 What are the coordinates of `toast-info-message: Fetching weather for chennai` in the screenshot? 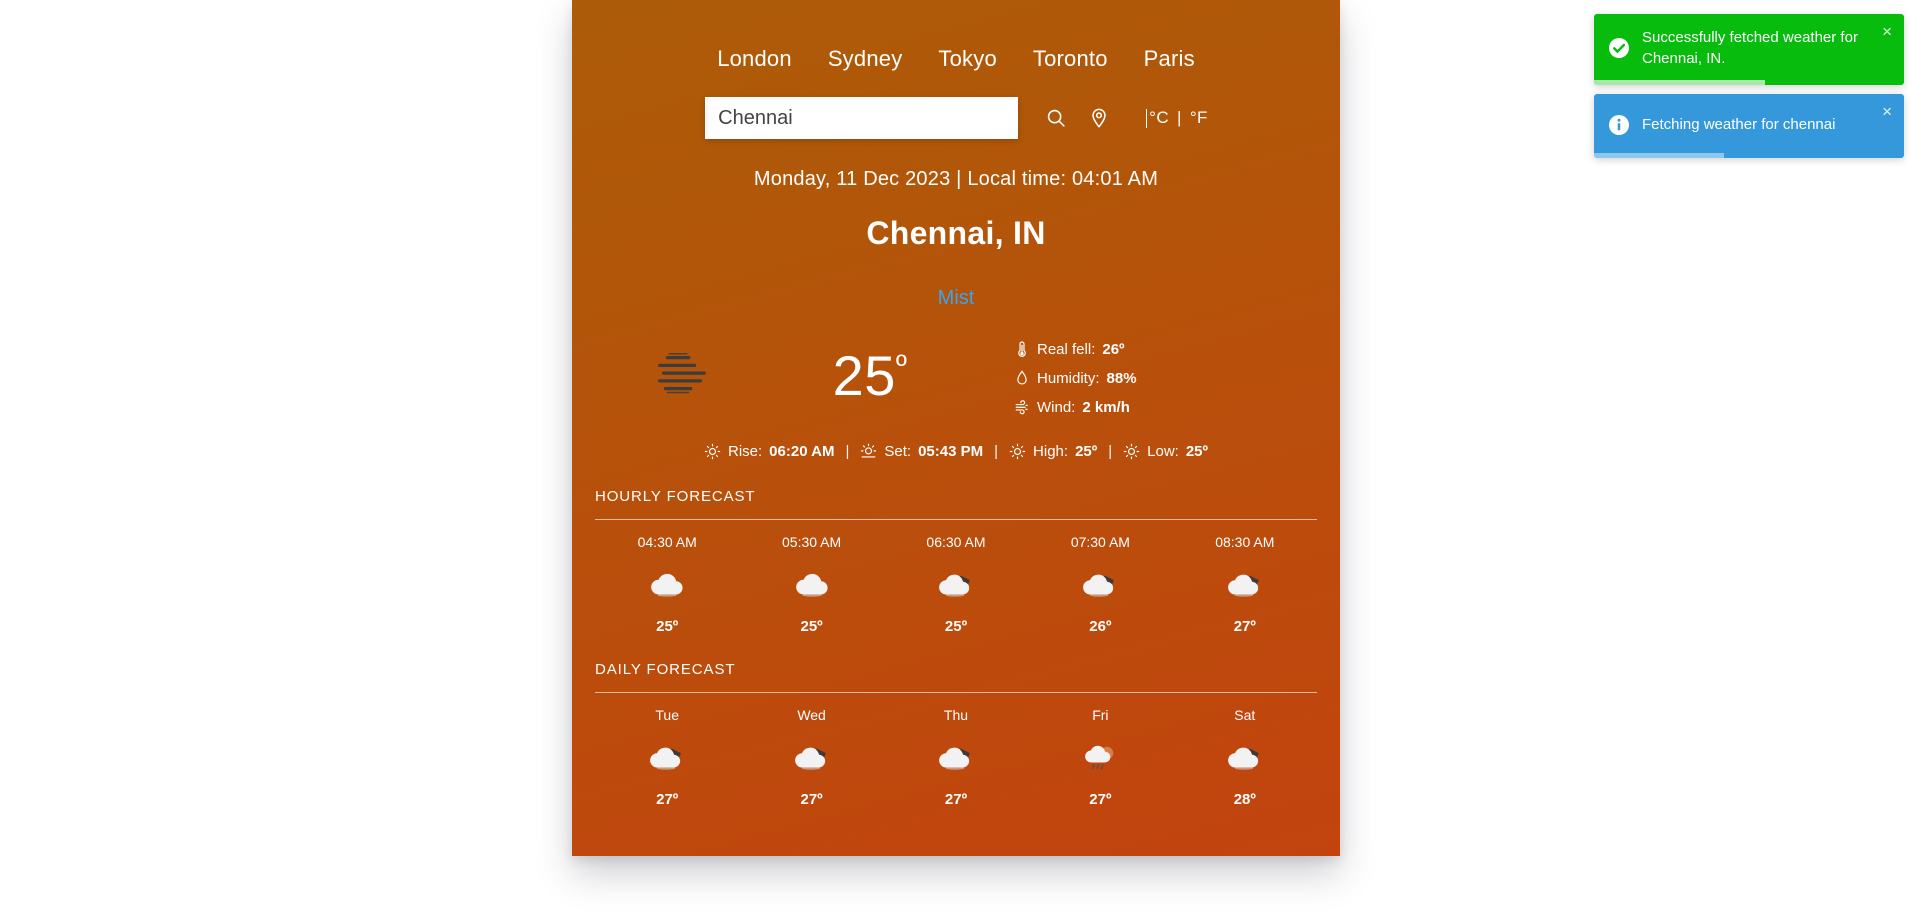 It's located at (1739, 124).